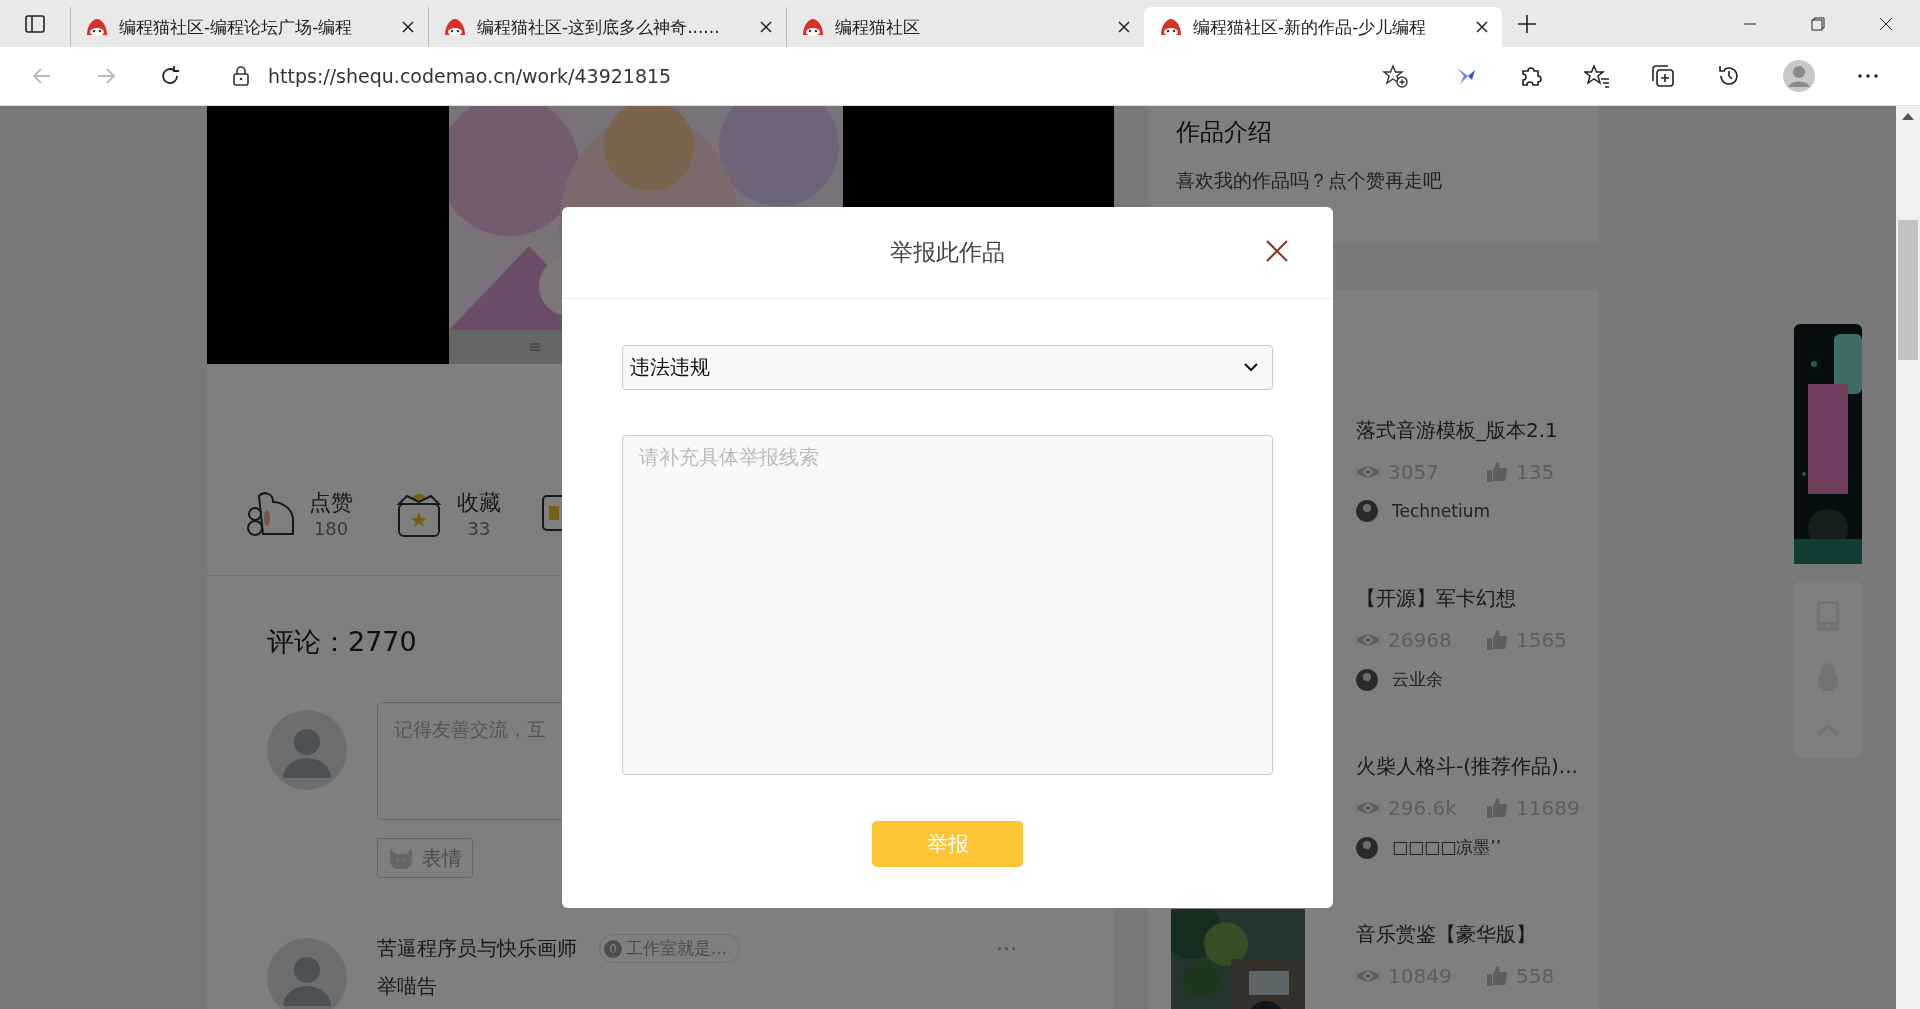  I want to click on comment-text: 举喵告, so click(407, 986).